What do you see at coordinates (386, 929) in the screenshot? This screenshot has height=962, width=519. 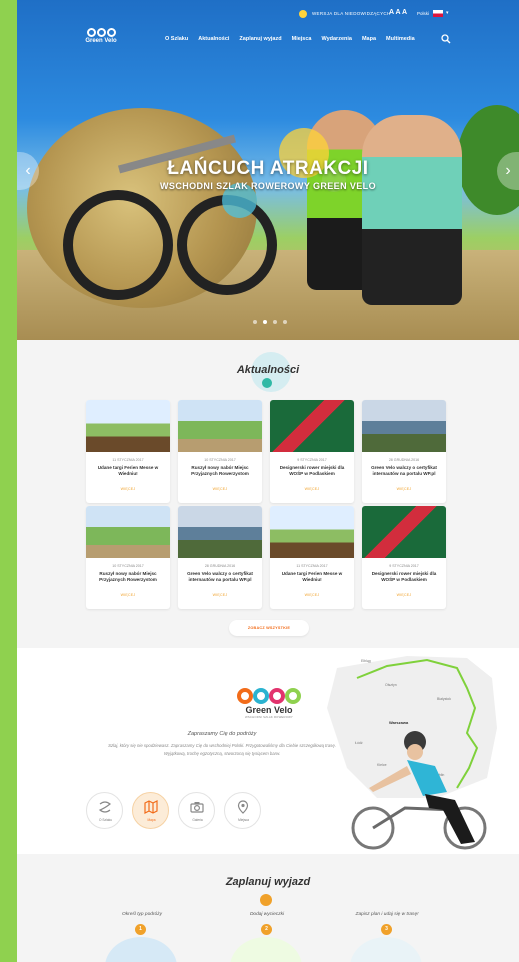 I see `step-3-number: 3` at bounding box center [386, 929].